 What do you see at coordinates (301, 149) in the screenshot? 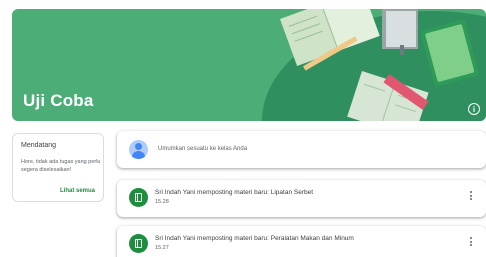
I see `announcement-box: Umumkan sesuatu ke kelas Anda` at bounding box center [301, 149].